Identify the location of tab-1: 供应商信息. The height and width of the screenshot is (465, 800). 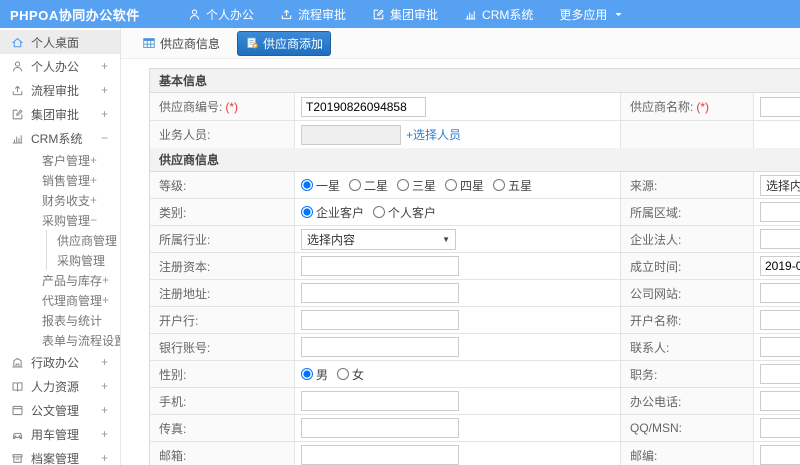
(181, 43).